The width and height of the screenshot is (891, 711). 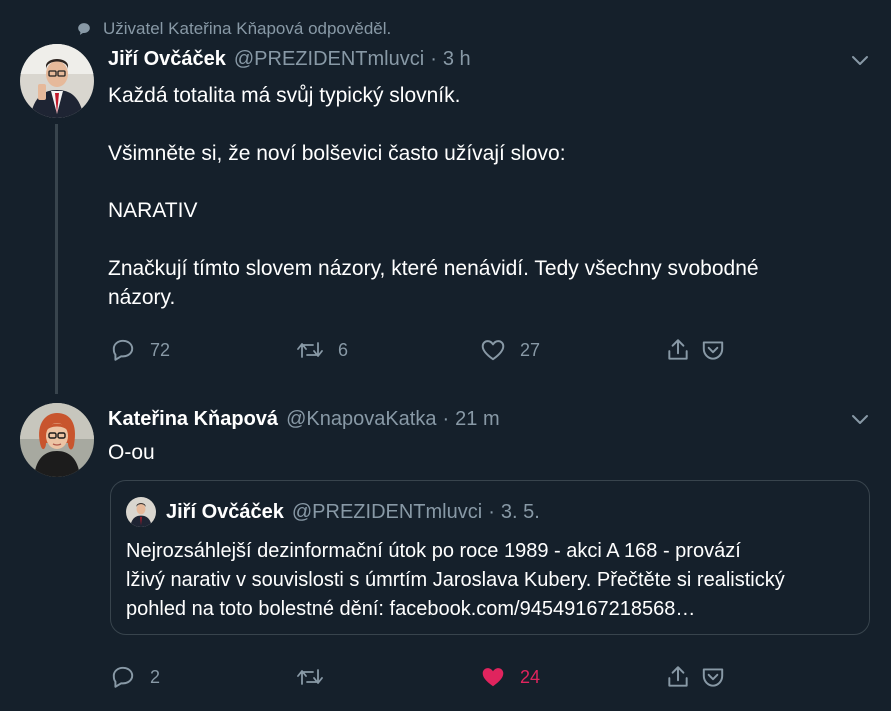 What do you see at coordinates (247, 28) in the screenshot?
I see `reply-context-text: Uživatel Kateřina Kňapová odpověděl.` at bounding box center [247, 28].